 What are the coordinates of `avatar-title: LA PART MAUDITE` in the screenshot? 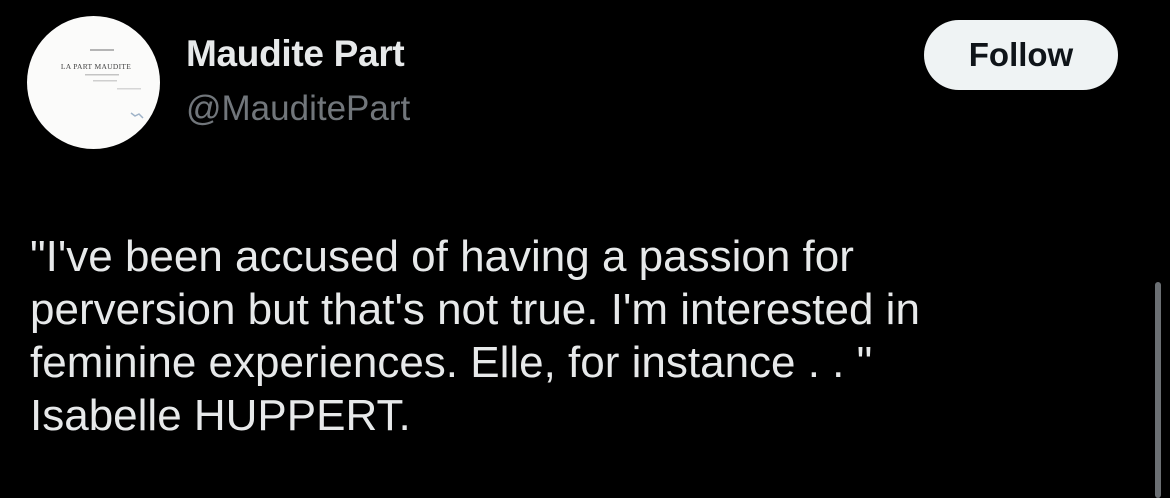 It's located at (96, 66).